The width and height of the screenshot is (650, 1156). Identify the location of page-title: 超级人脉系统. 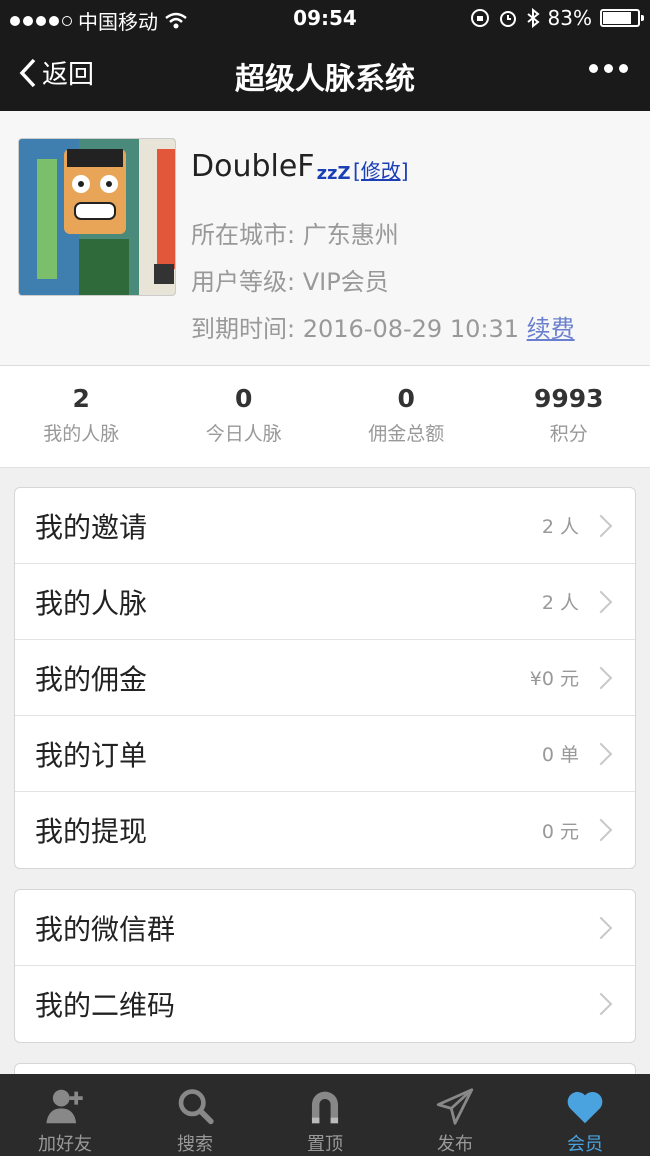
(325, 79).